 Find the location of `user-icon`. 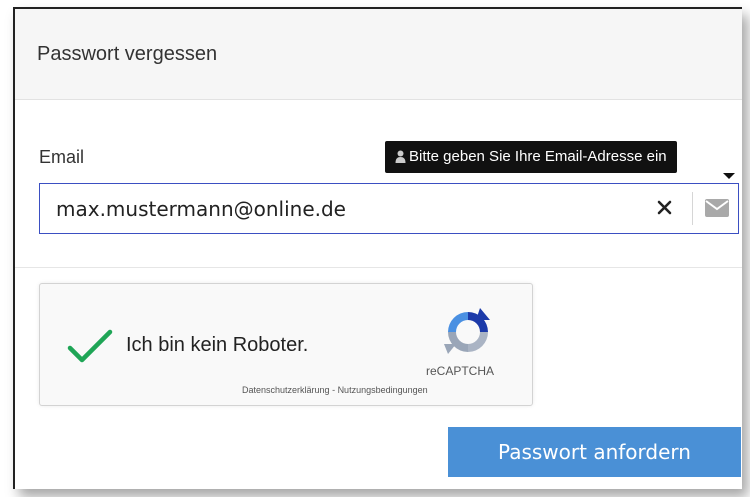

user-icon is located at coordinates (400, 159).